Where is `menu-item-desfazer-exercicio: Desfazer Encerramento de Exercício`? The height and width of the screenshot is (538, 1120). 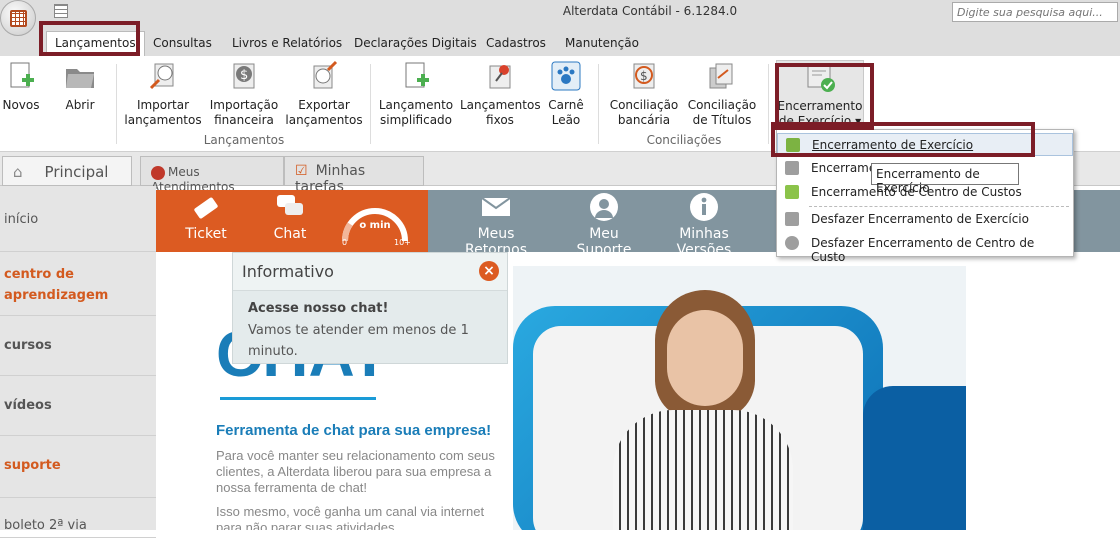 menu-item-desfazer-exercicio: Desfazer Encerramento de Exercício is located at coordinates (925, 219).